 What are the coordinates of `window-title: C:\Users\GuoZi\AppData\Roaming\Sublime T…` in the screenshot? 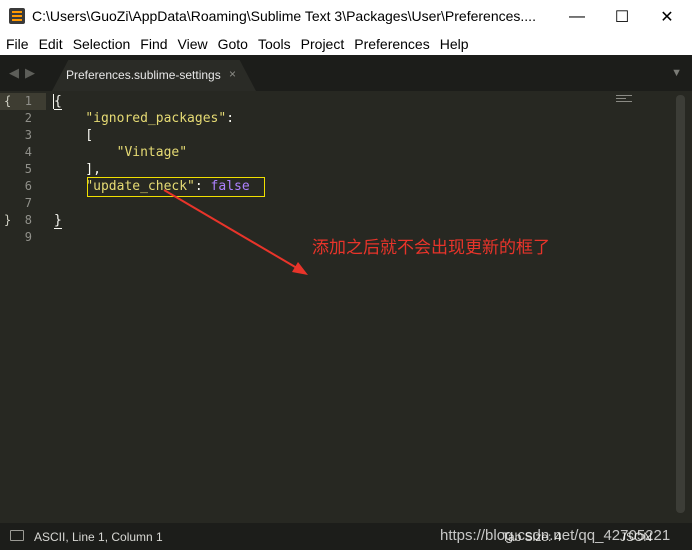 It's located at (284, 16).